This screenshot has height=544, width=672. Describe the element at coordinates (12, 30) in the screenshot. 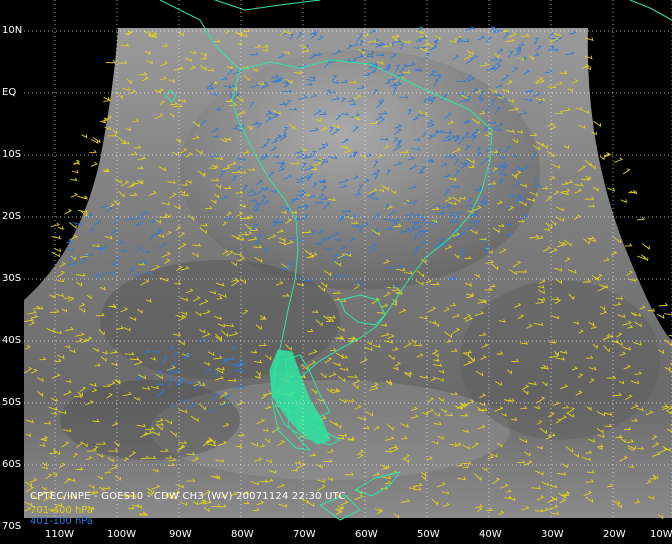

I see `latitude-label: 10N` at that location.